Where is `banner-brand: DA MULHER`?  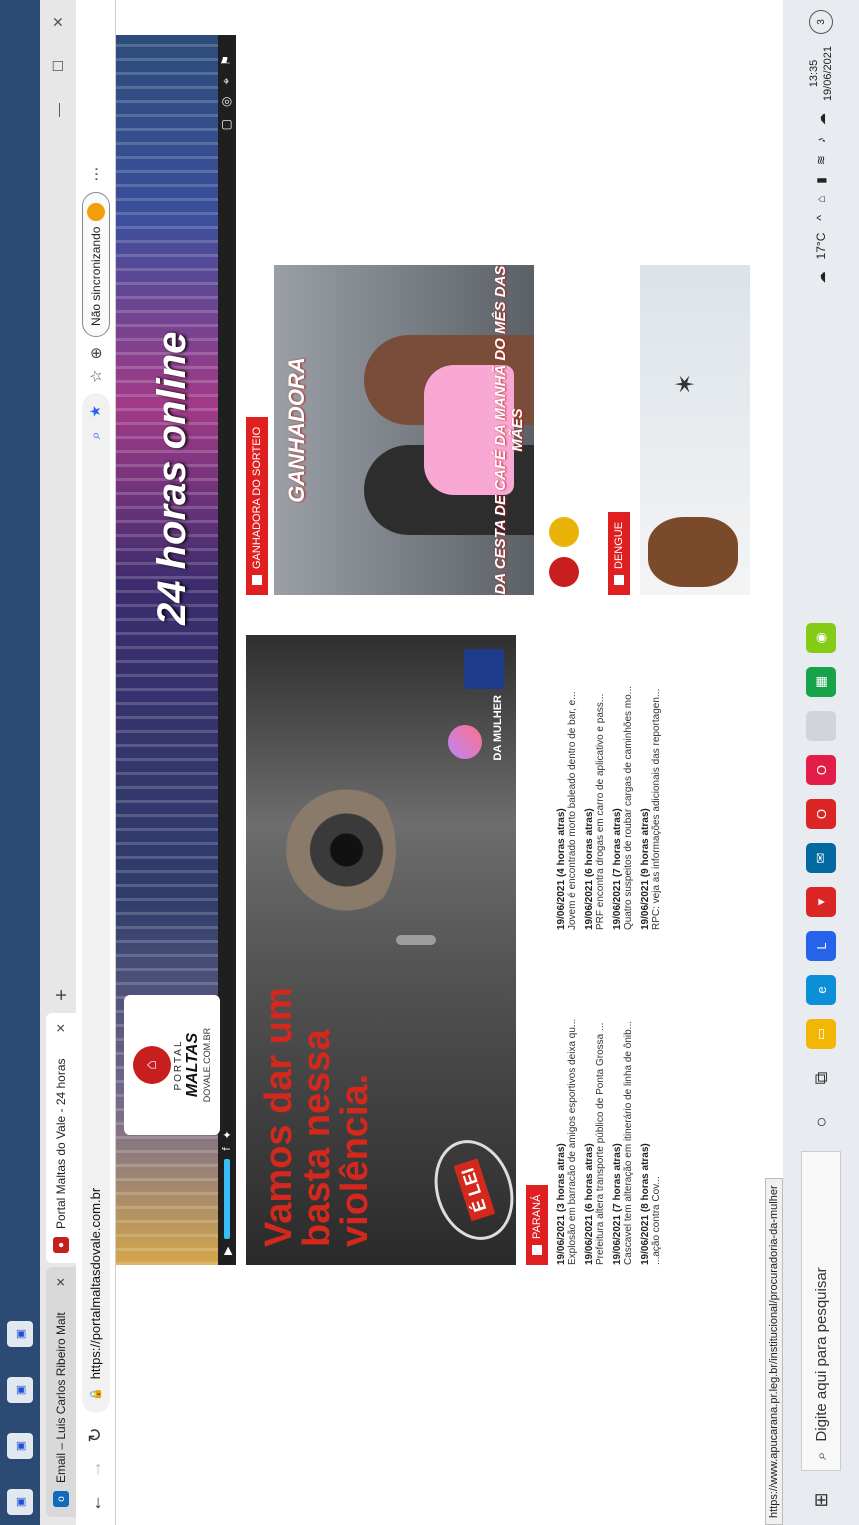
banner-brand: DA MULHER is located at coordinates (498, 728).